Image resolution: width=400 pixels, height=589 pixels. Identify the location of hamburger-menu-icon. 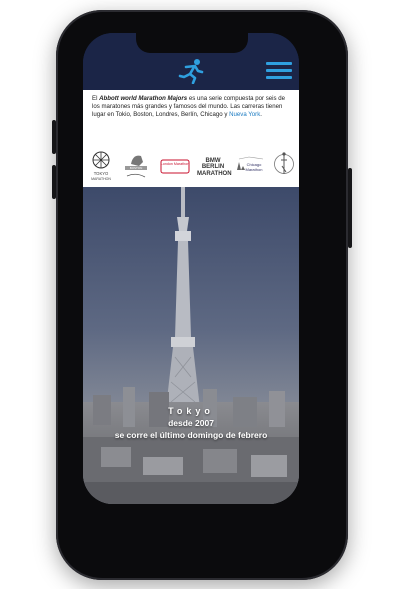
(279, 71).